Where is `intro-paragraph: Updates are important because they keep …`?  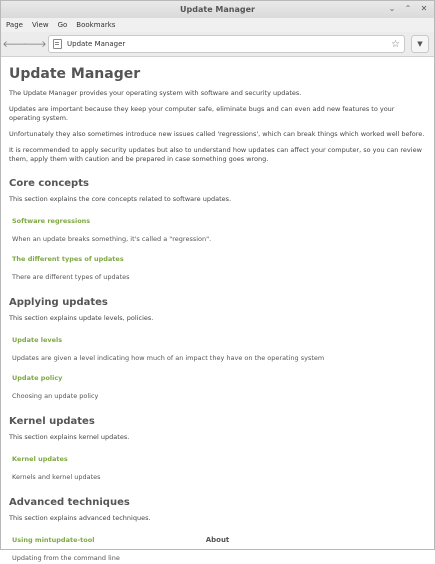 intro-paragraph: Updates are important because they keep … is located at coordinates (202, 113).